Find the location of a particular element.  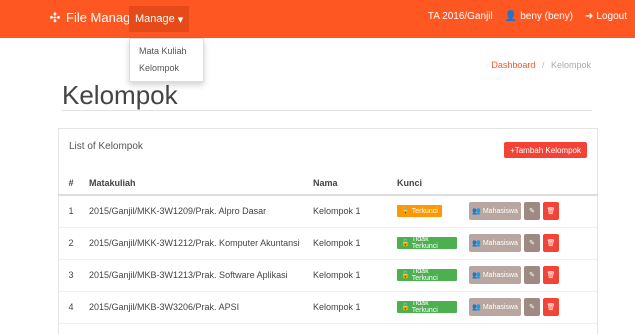

manage-menu: Manage ▾ is located at coordinates (159, 19).